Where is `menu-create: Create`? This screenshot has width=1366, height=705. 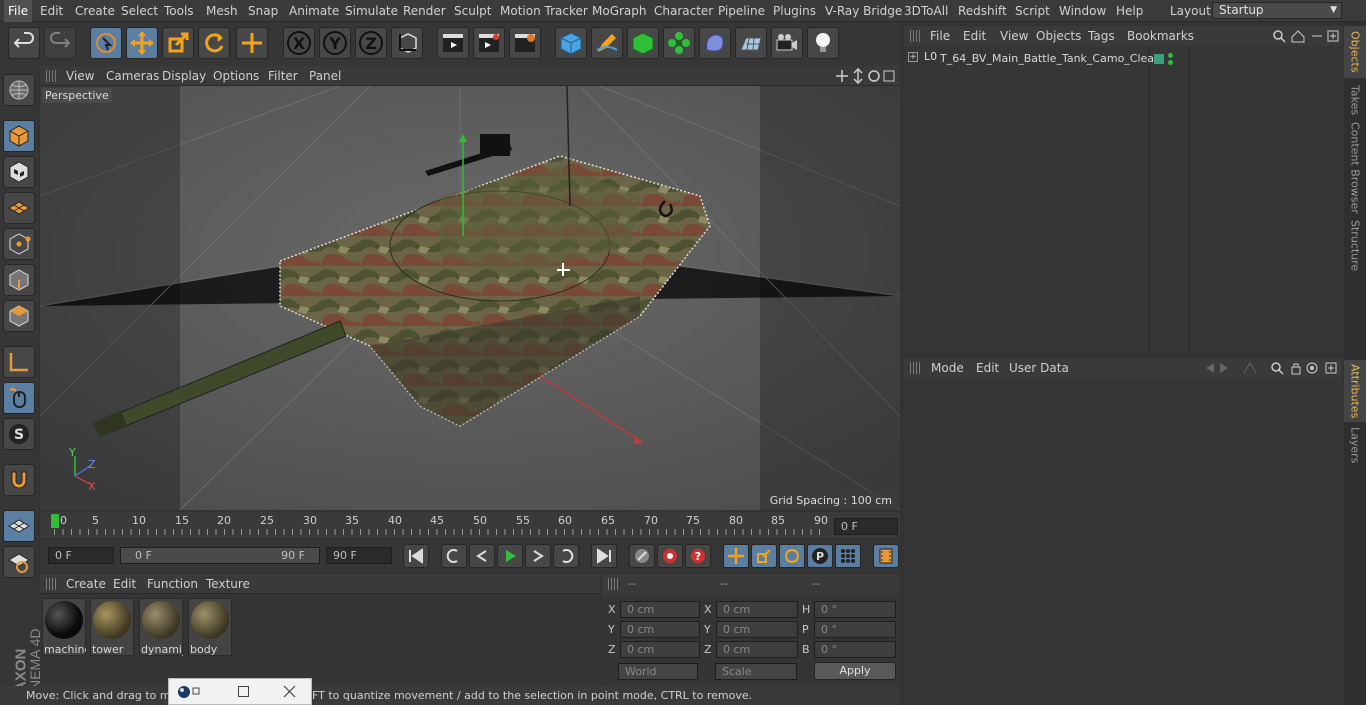
menu-create: Create is located at coordinates (95, 11).